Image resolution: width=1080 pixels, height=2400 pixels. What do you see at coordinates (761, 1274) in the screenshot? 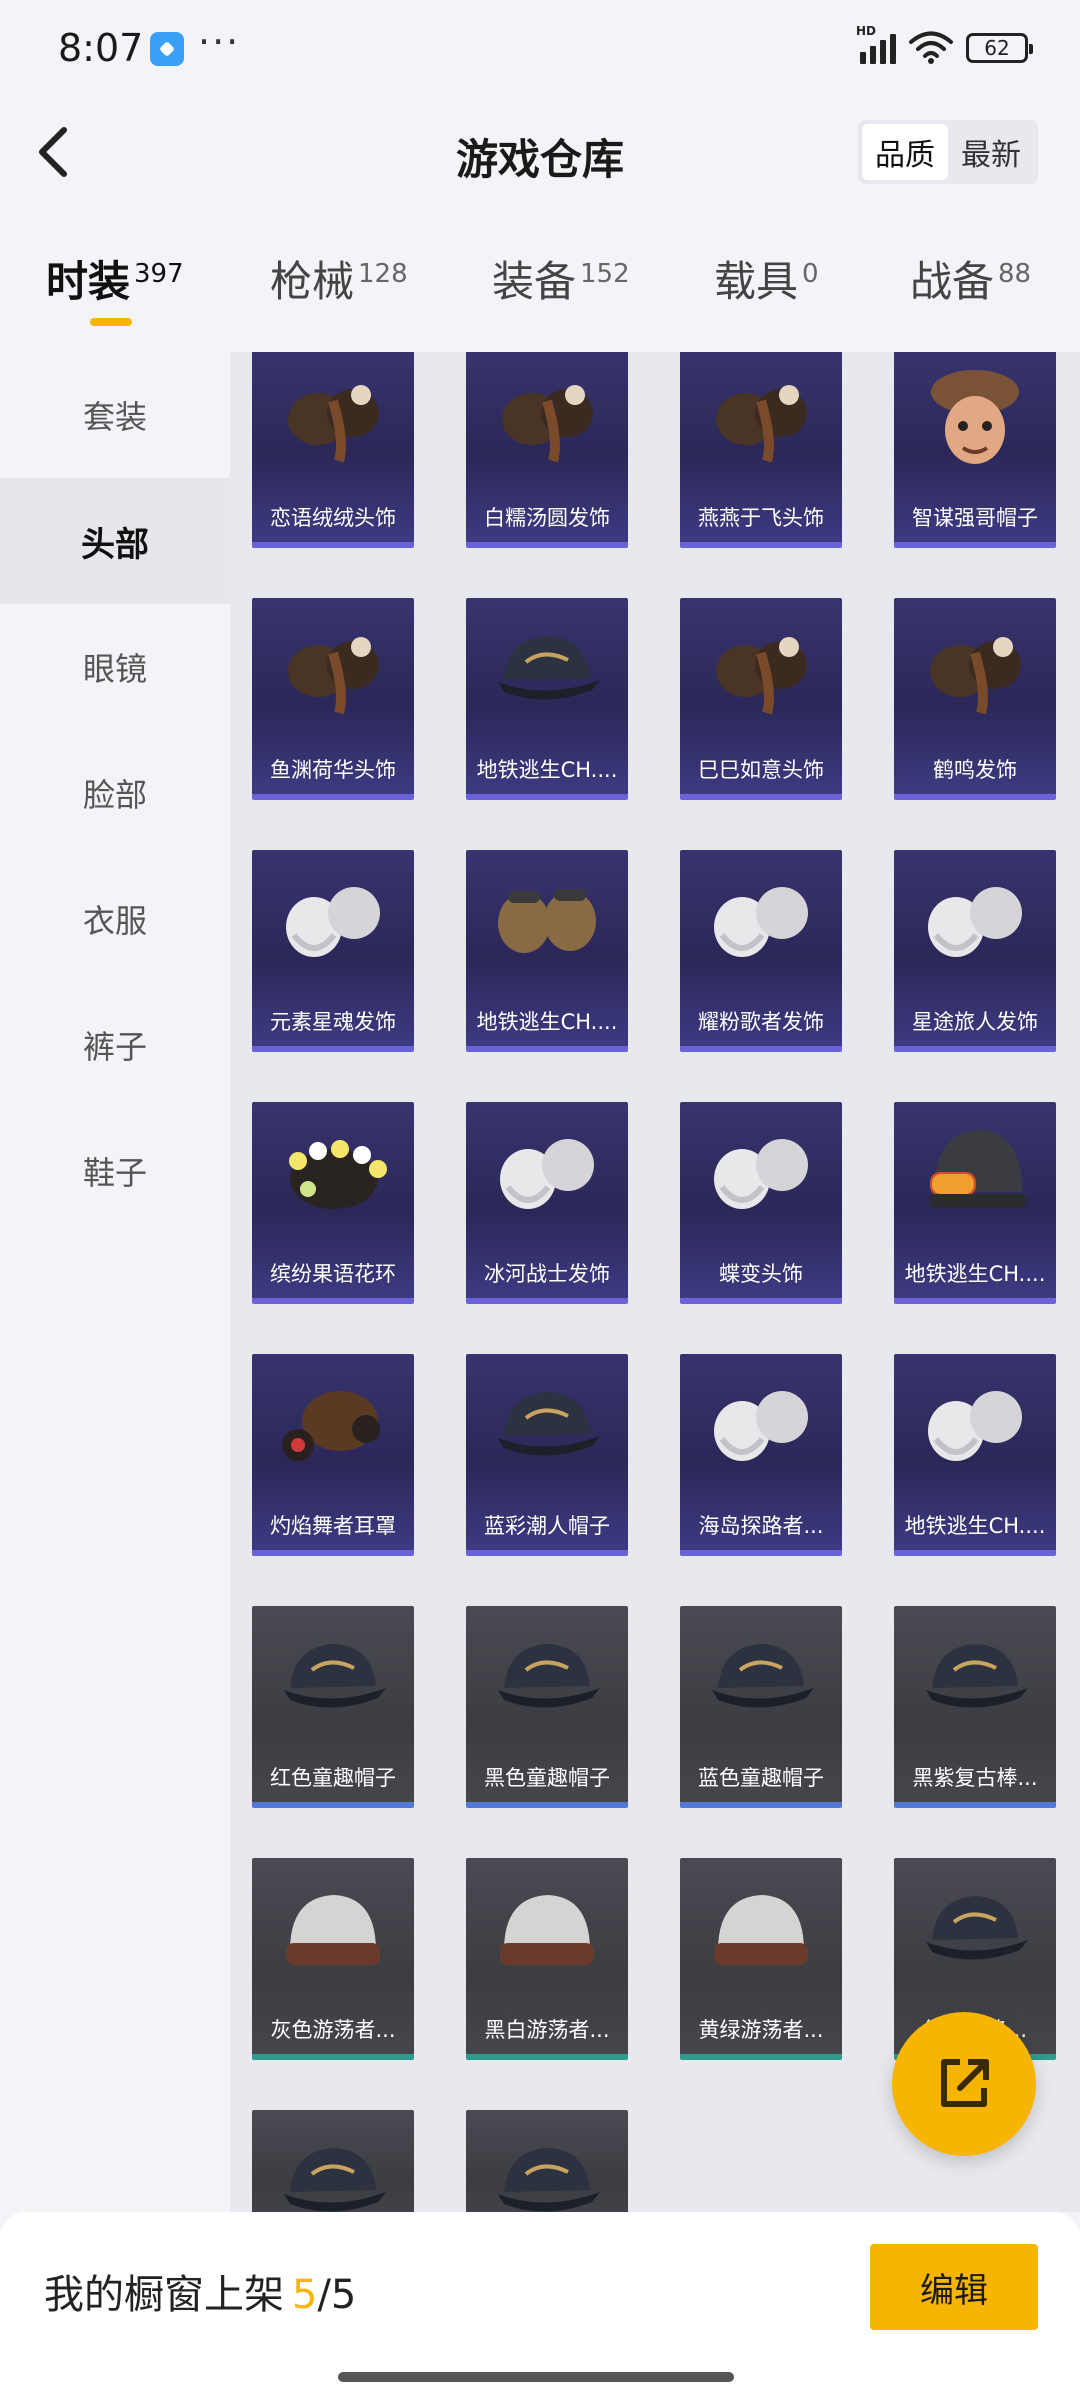
I see `item-name: 蝶变头饰` at bounding box center [761, 1274].